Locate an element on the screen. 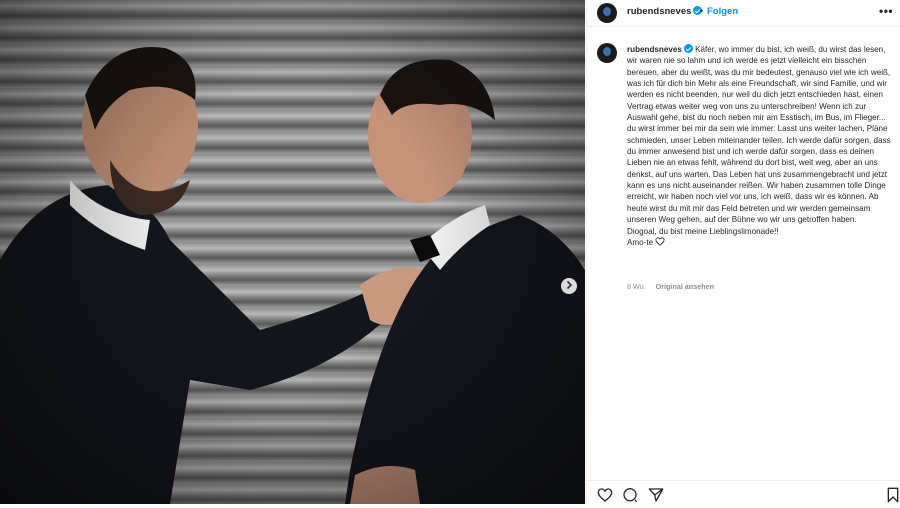 Image resolution: width=900 pixels, height=508 pixels. chevron-right-icon is located at coordinates (569, 286).